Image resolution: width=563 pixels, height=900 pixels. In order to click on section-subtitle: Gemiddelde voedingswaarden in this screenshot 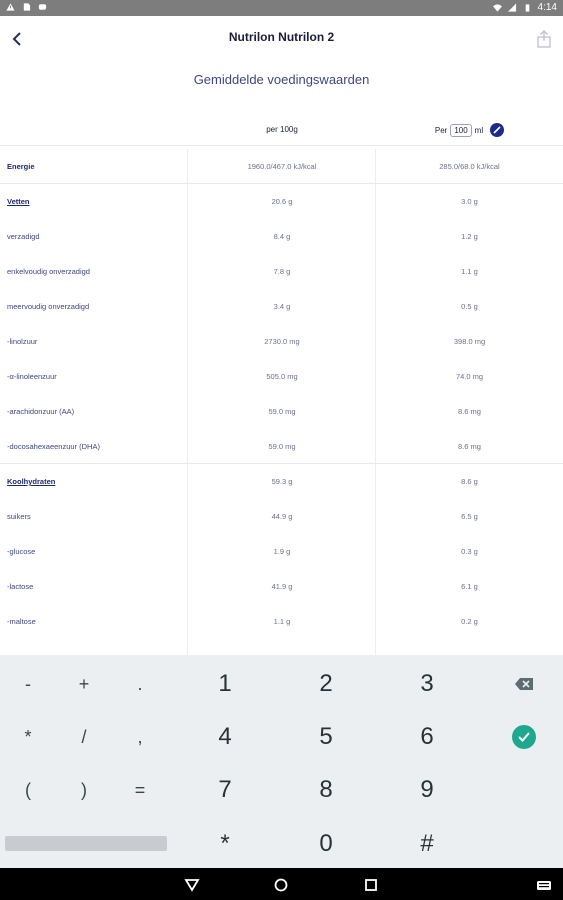, I will do `click(281, 79)`.